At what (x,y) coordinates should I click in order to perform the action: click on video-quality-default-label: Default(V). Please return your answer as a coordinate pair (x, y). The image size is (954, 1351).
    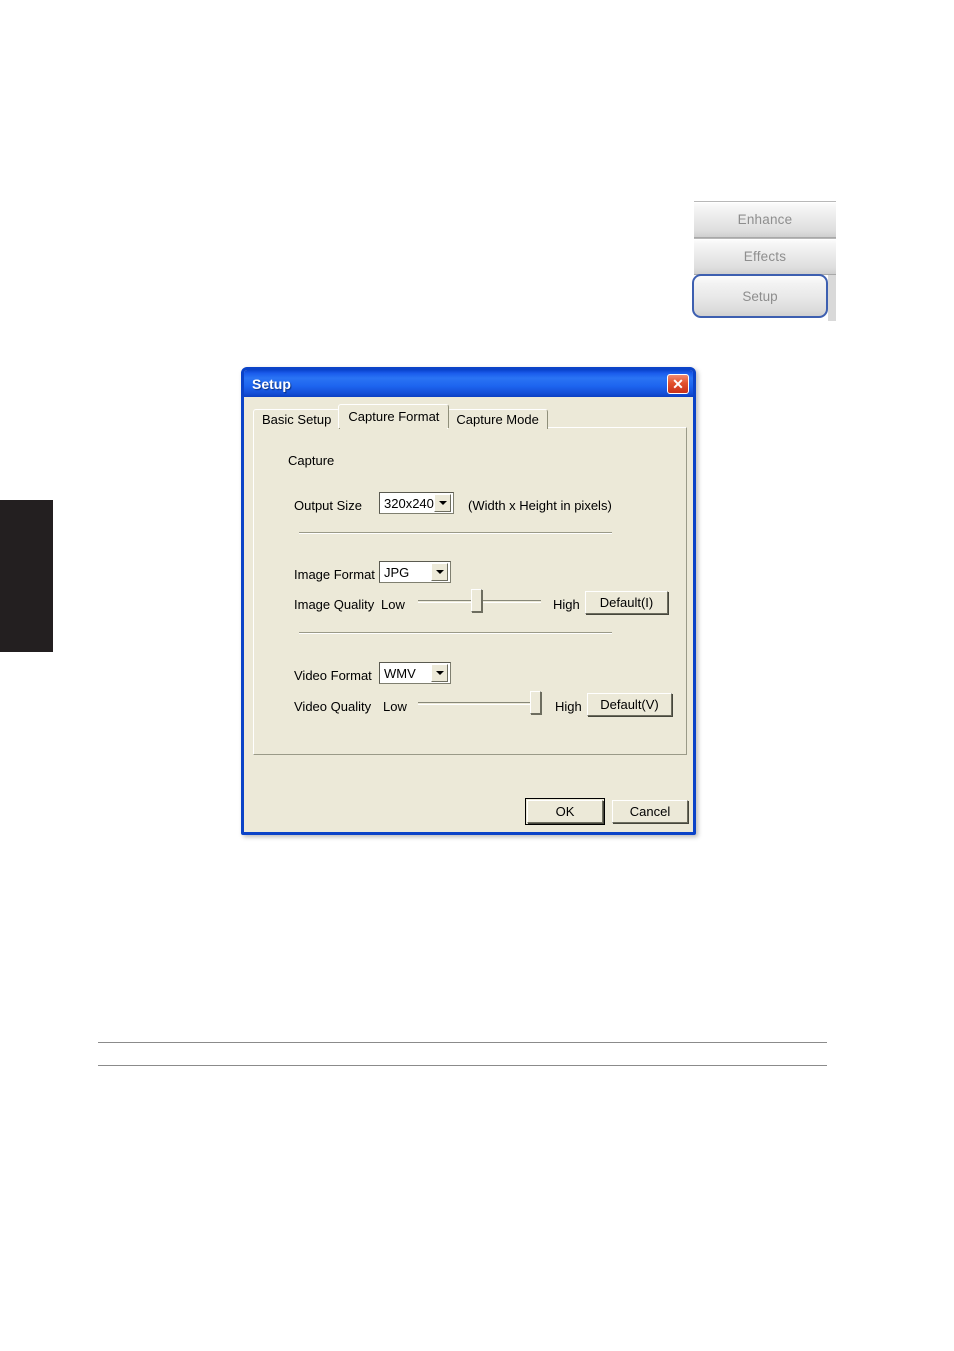
    Looking at the image, I should click on (629, 704).